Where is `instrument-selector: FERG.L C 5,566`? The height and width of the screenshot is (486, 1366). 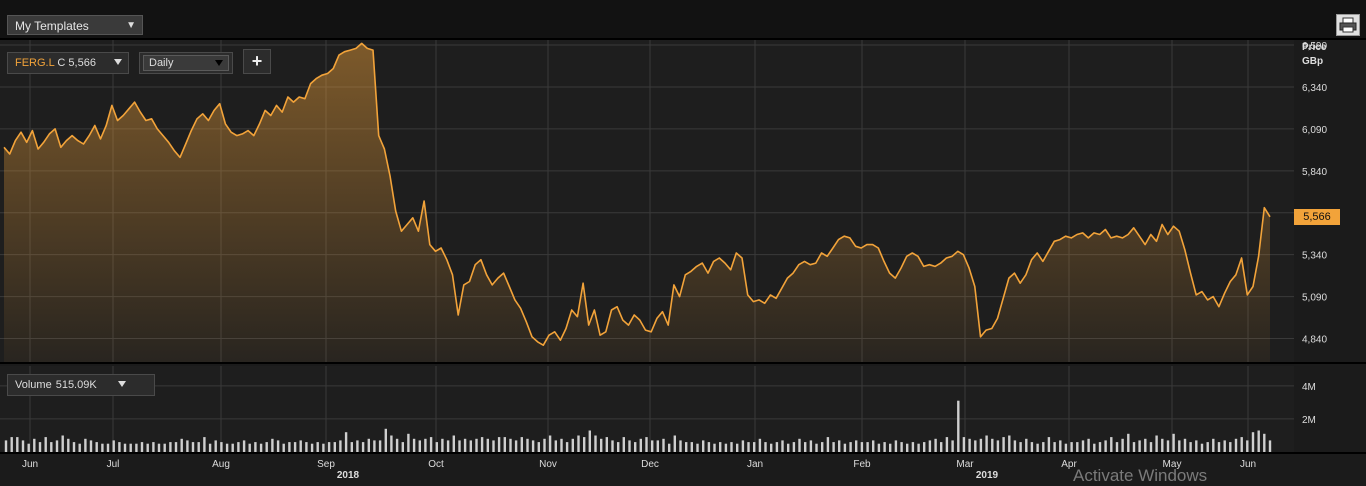
instrument-selector: FERG.L C 5,566 is located at coordinates (68, 63).